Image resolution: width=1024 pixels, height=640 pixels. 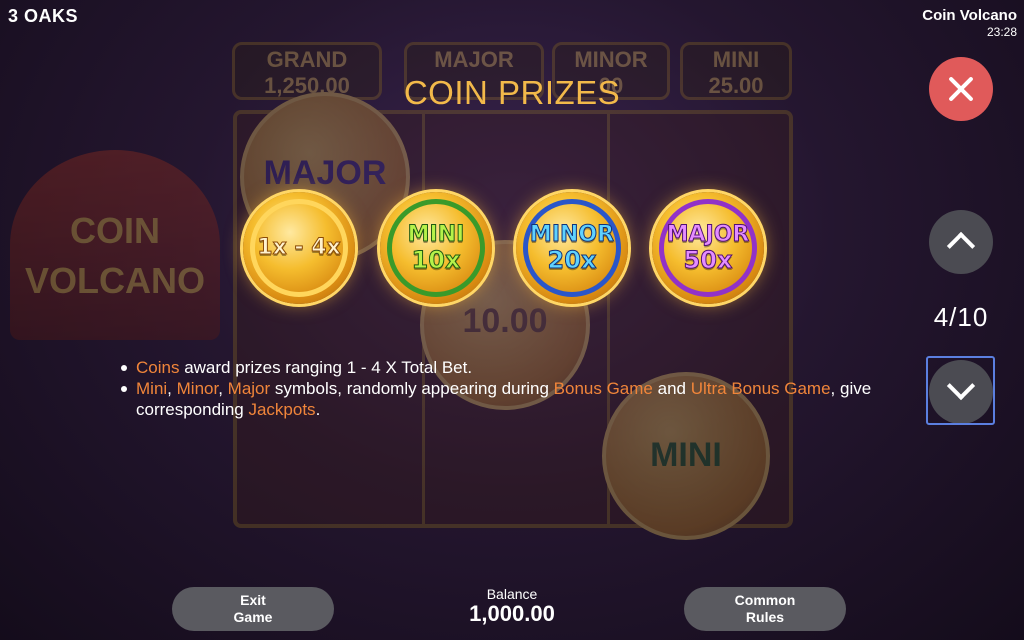 What do you see at coordinates (736, 59) in the screenshot?
I see `background-jackpot-name: MINI` at bounding box center [736, 59].